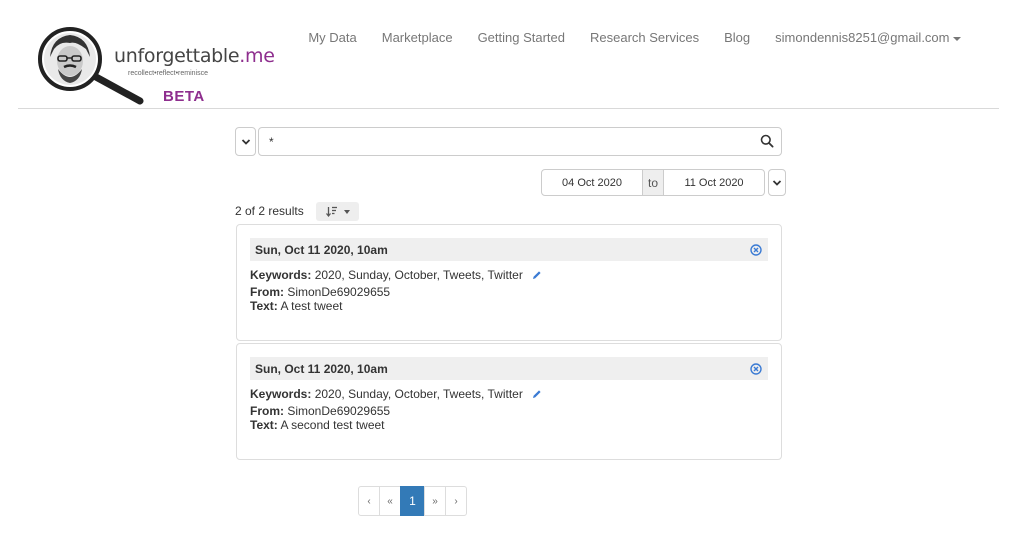  I want to click on magnifier-portrait-icon, so click(91, 66).